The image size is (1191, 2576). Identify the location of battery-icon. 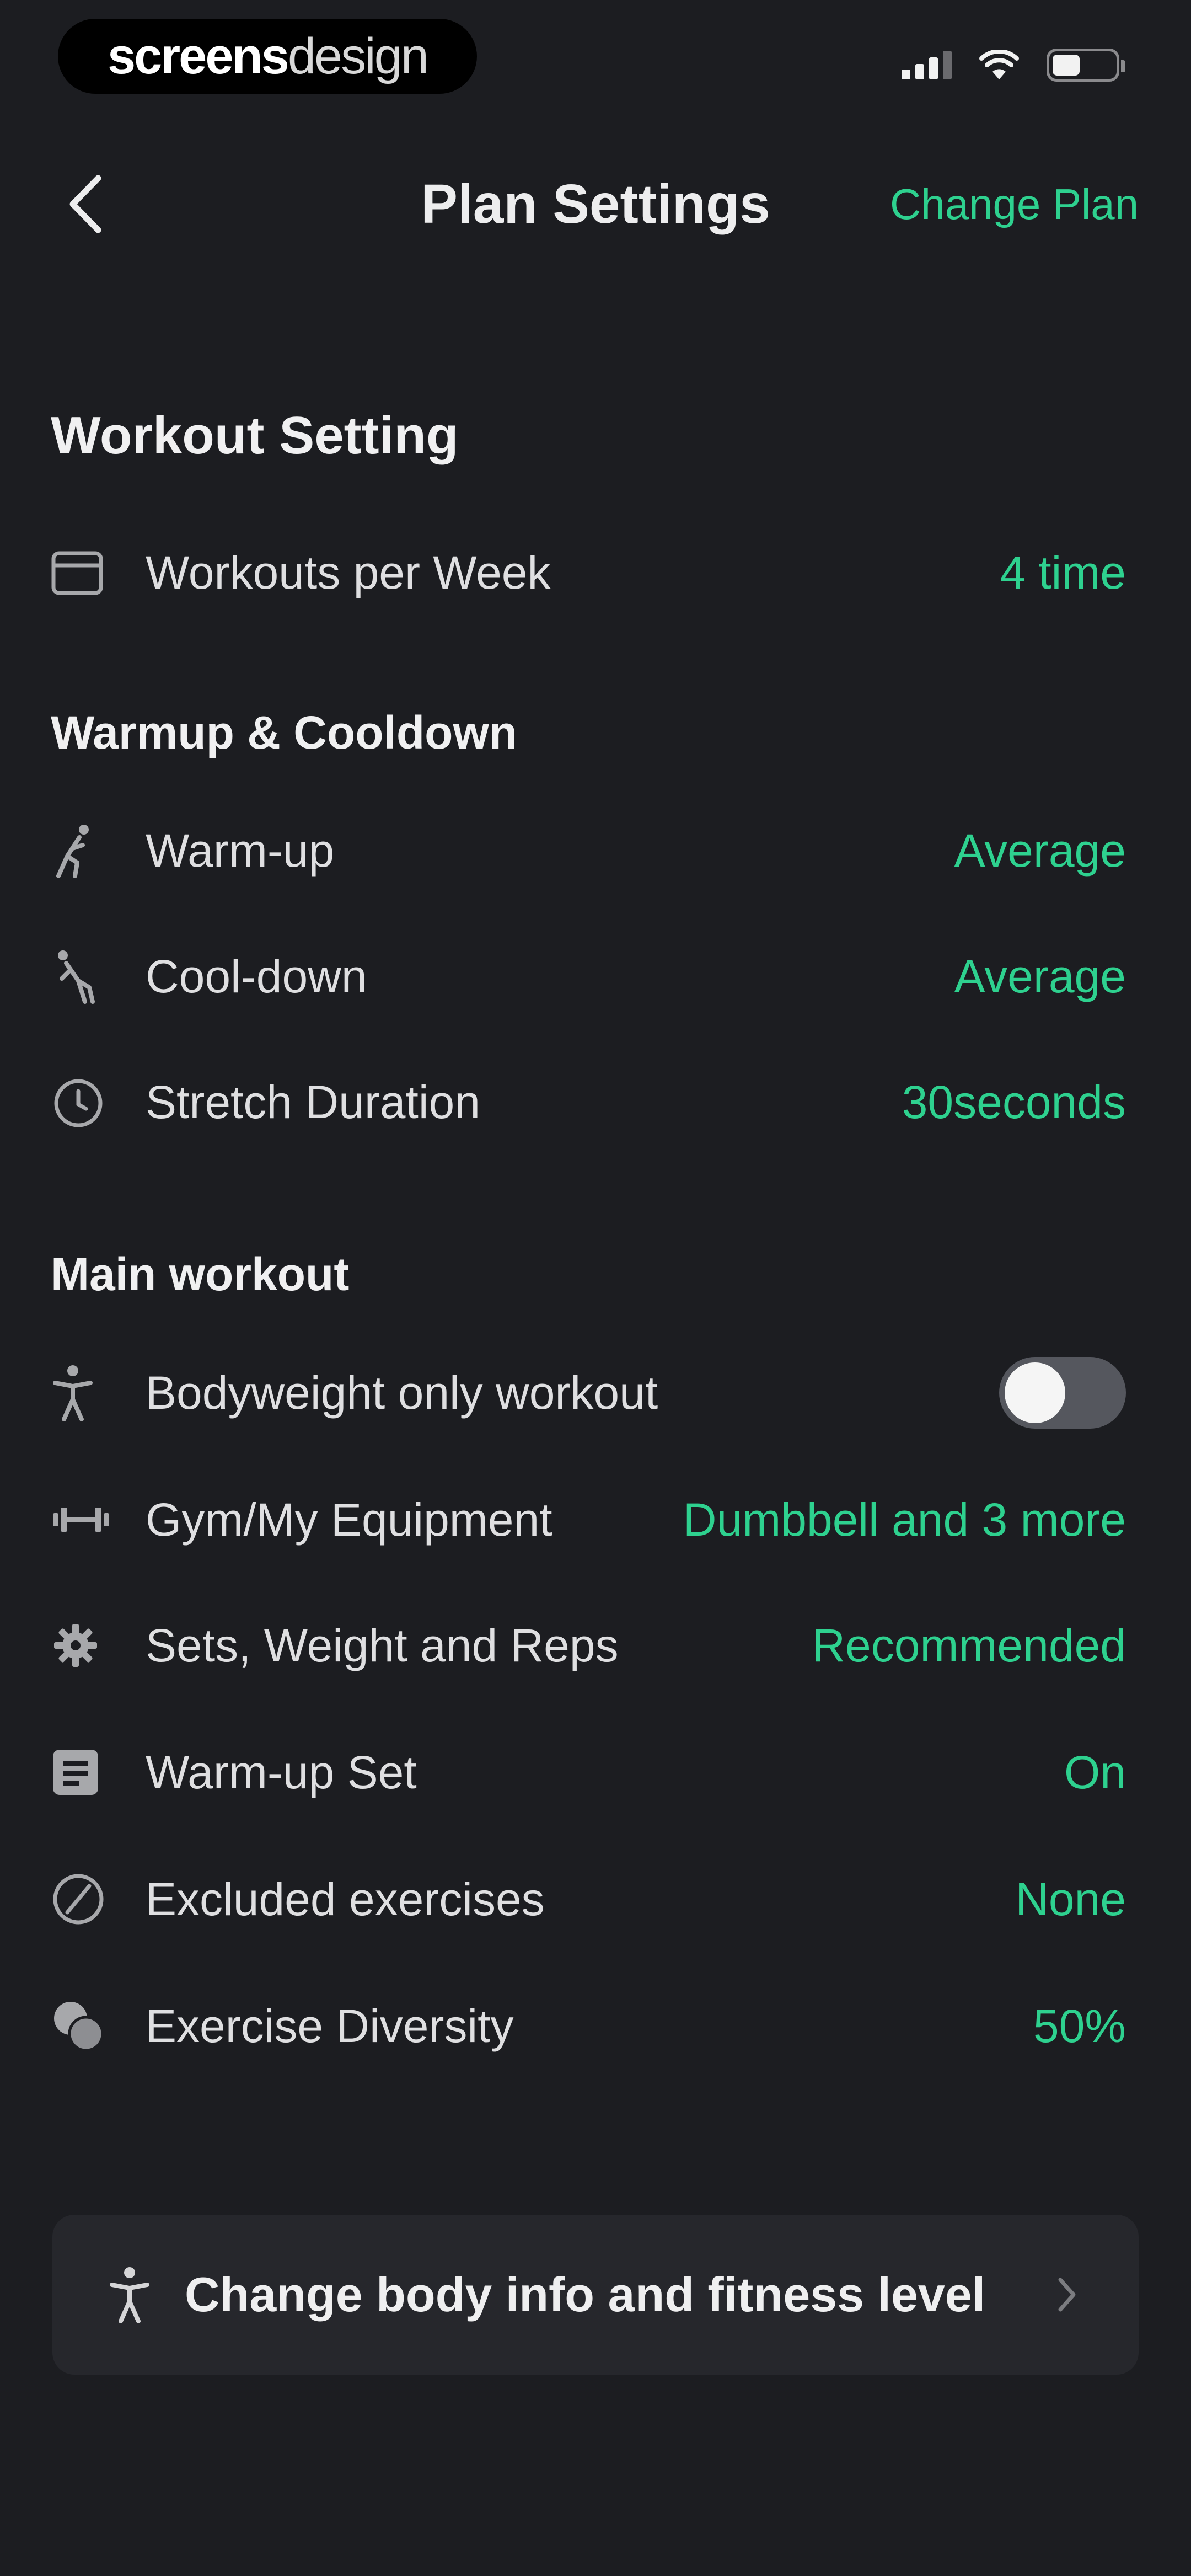
(1086, 65).